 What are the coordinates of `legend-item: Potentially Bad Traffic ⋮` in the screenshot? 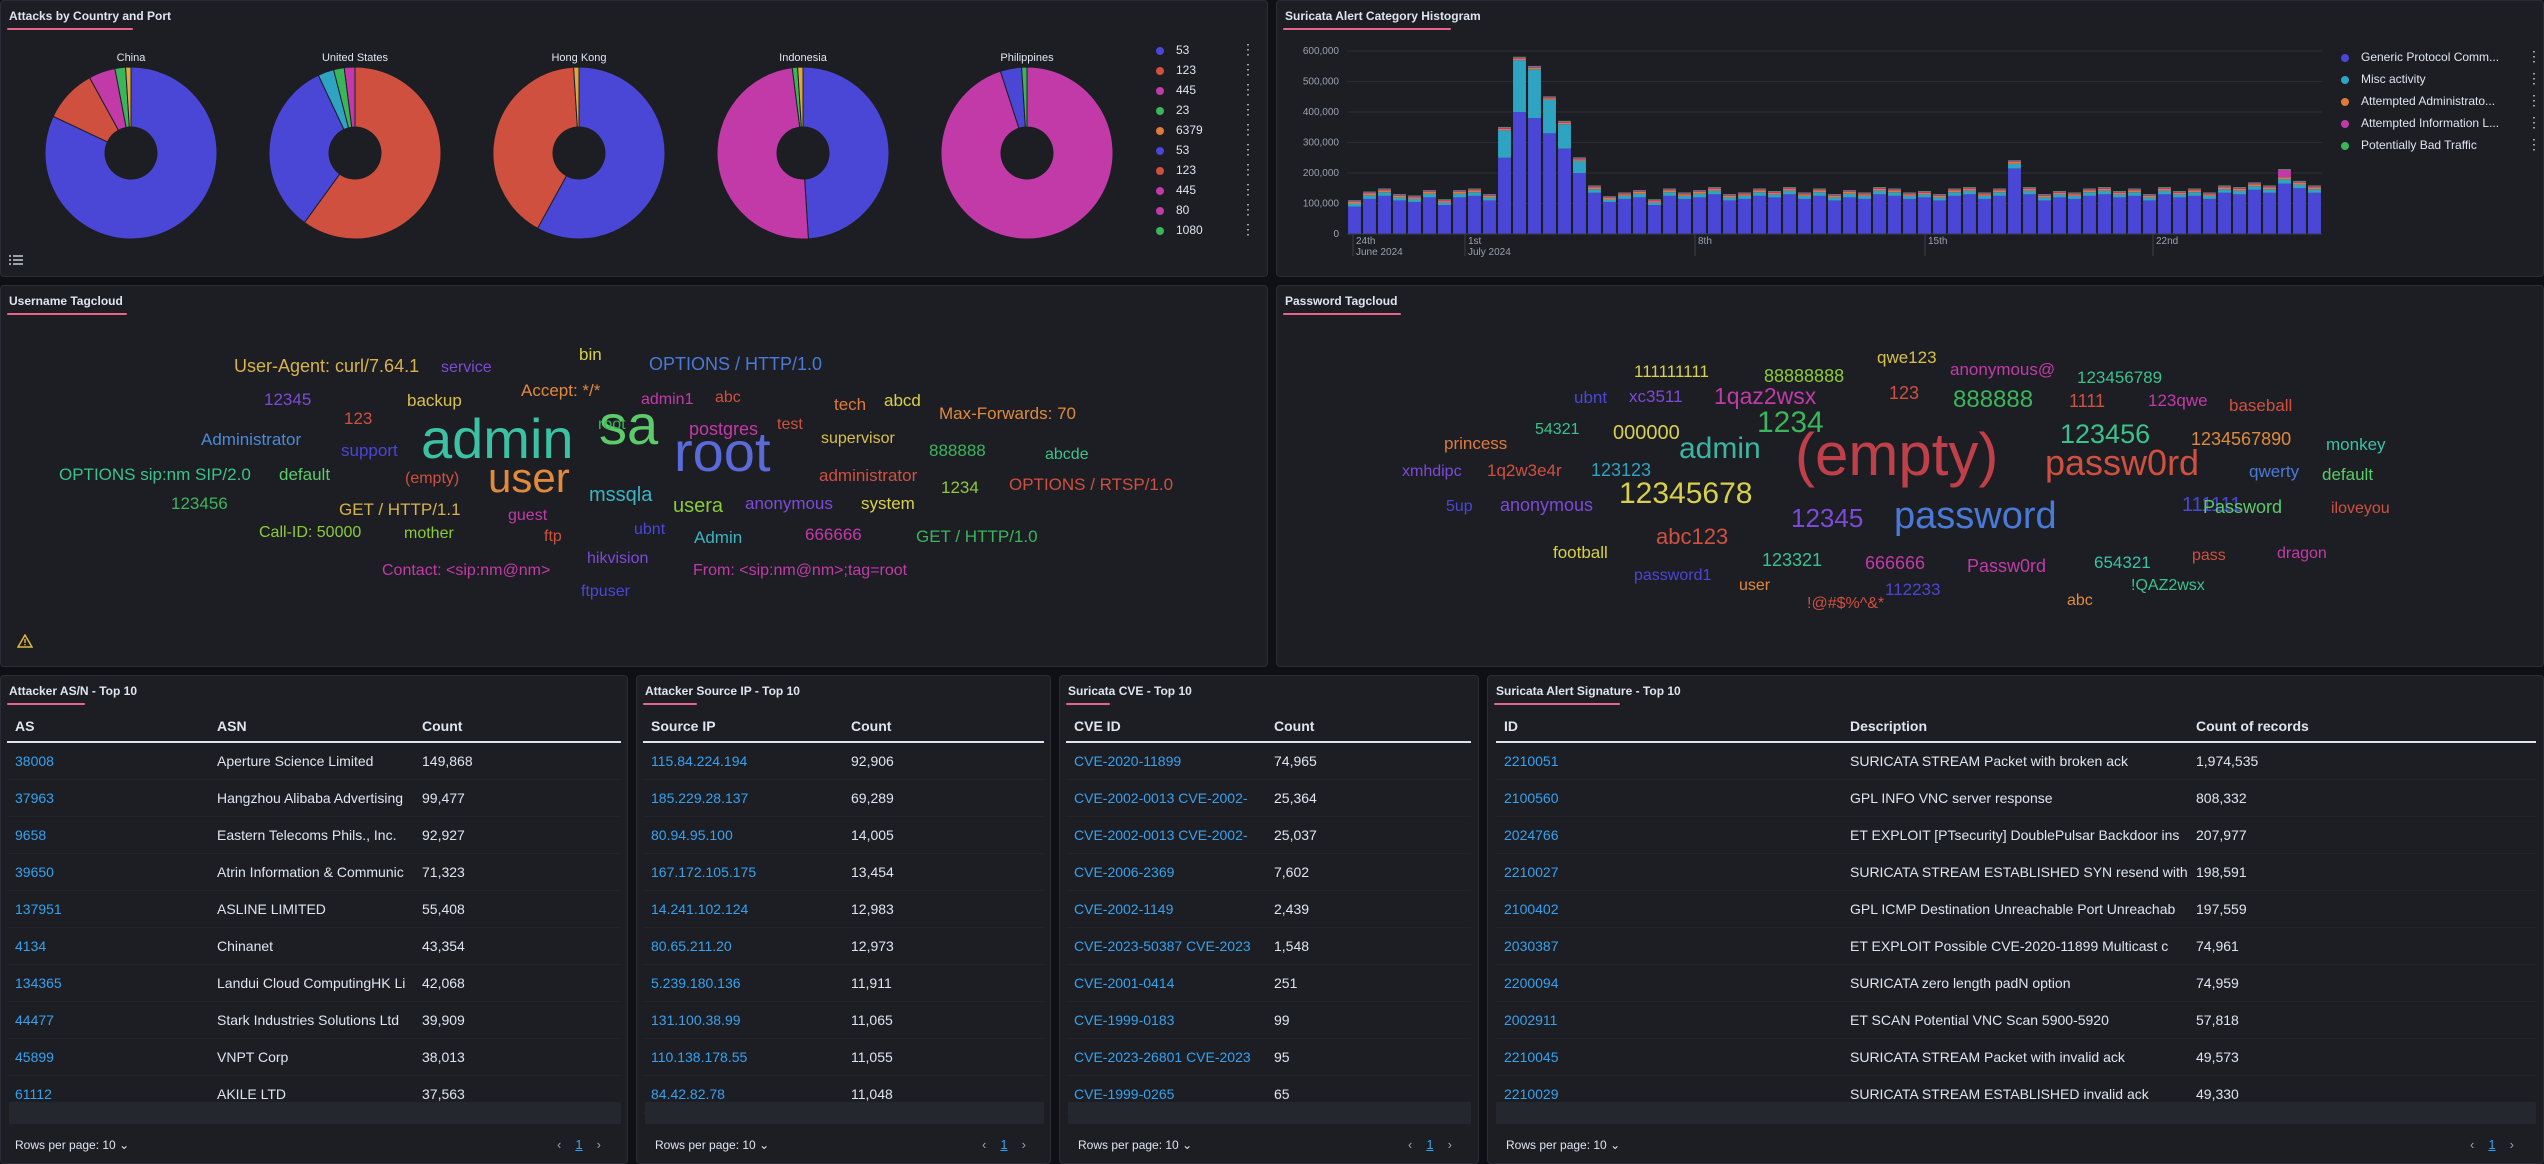 It's located at (2441, 146).